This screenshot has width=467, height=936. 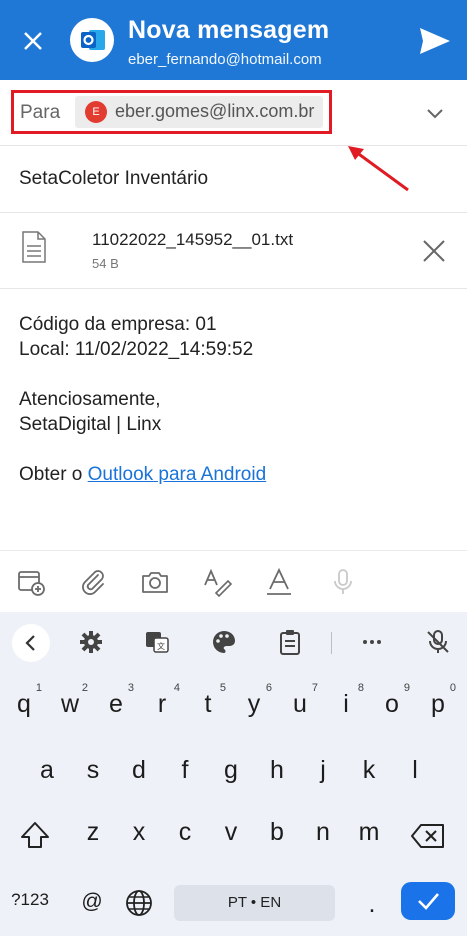 What do you see at coordinates (277, 832) in the screenshot?
I see `key-b: b` at bounding box center [277, 832].